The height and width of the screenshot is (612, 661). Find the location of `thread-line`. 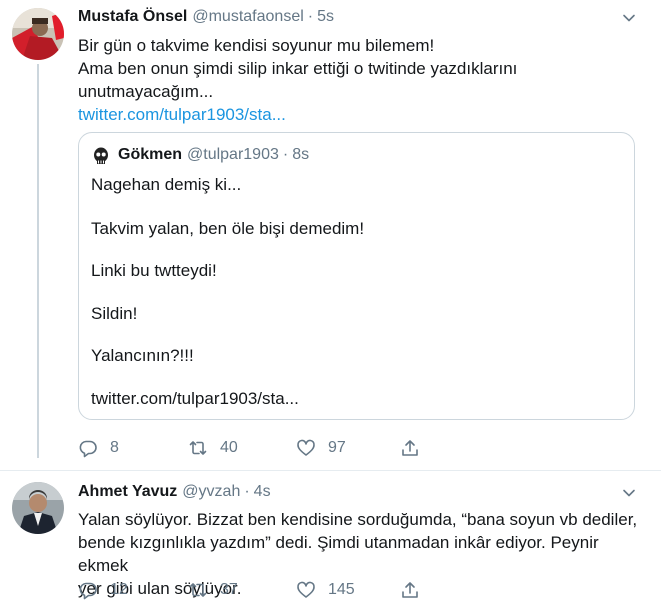

thread-line is located at coordinates (38, 261).